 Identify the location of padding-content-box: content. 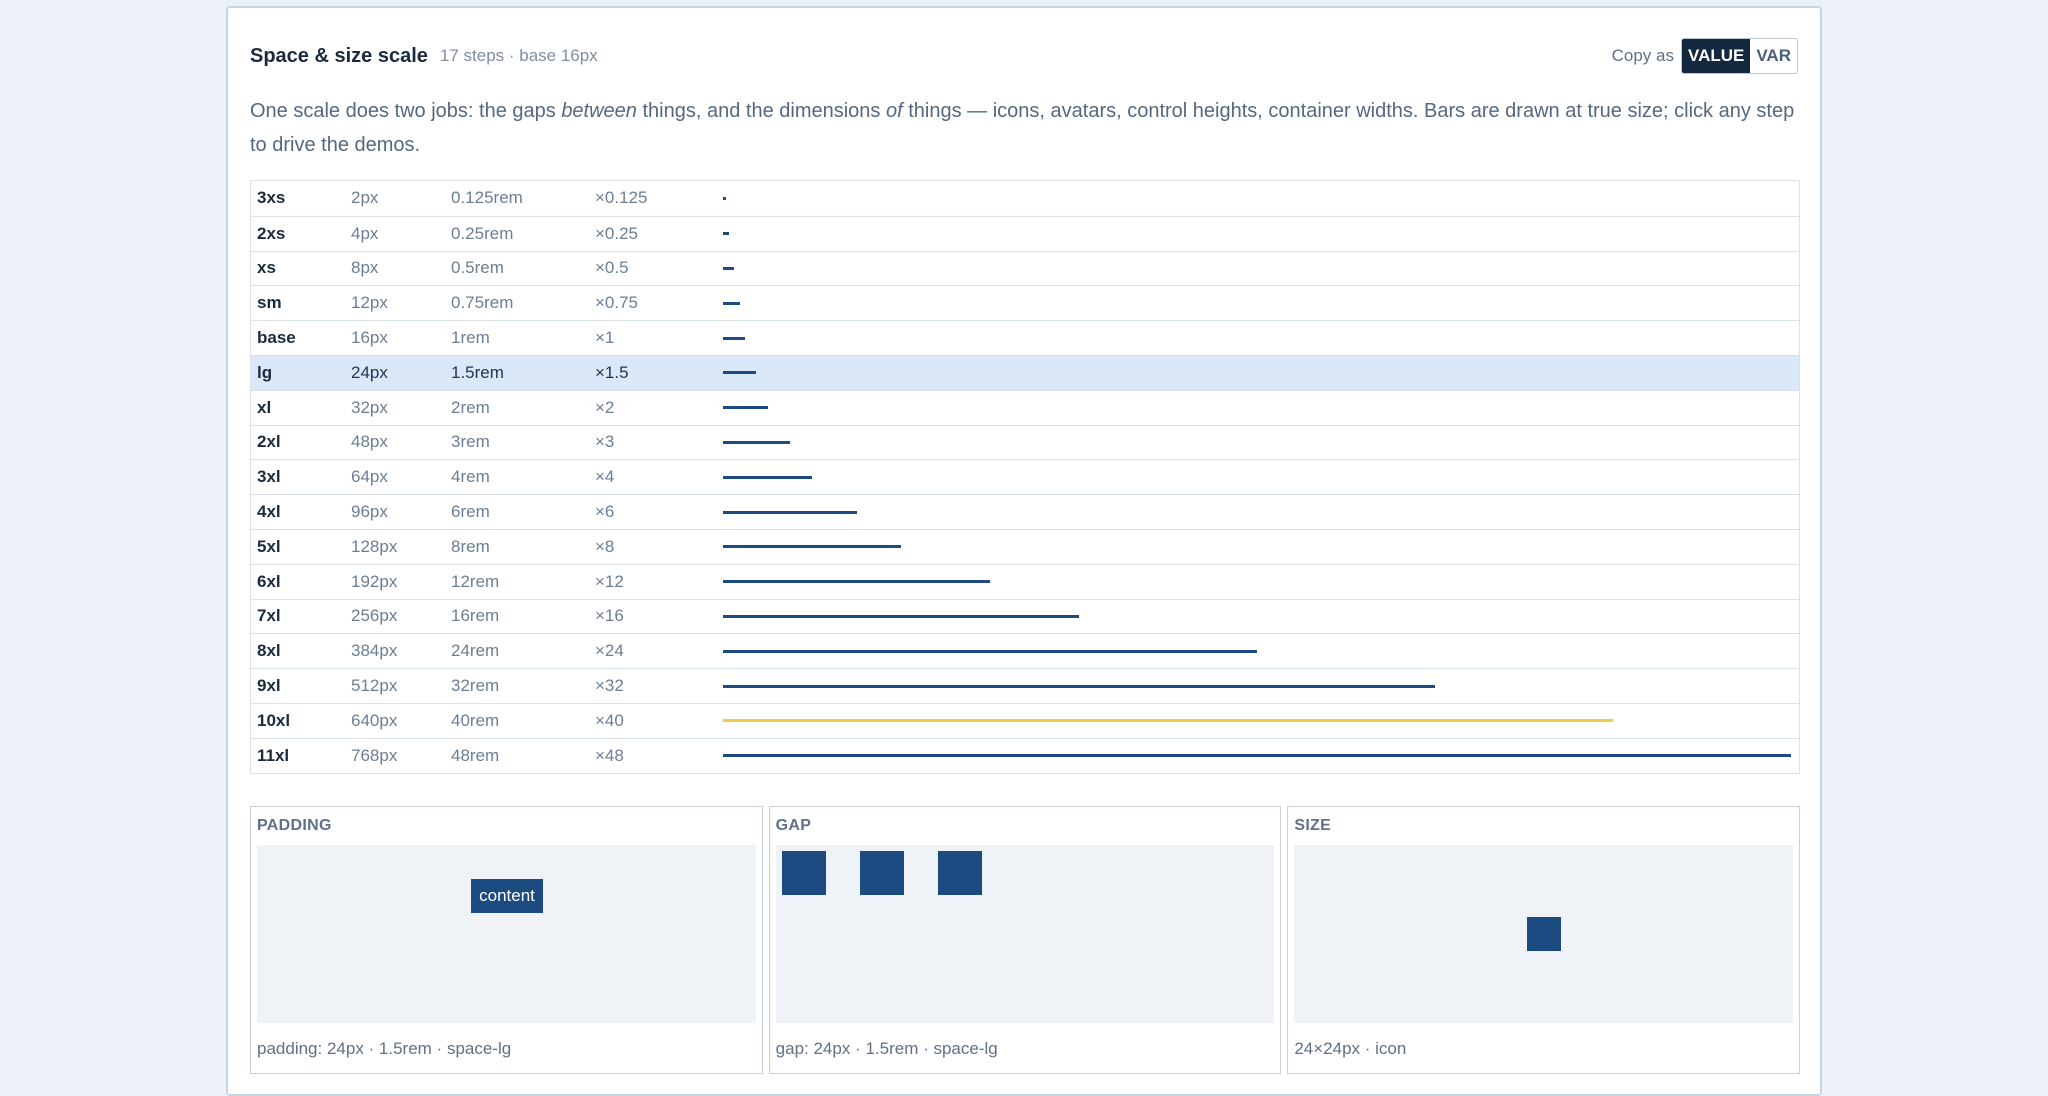
(507, 896).